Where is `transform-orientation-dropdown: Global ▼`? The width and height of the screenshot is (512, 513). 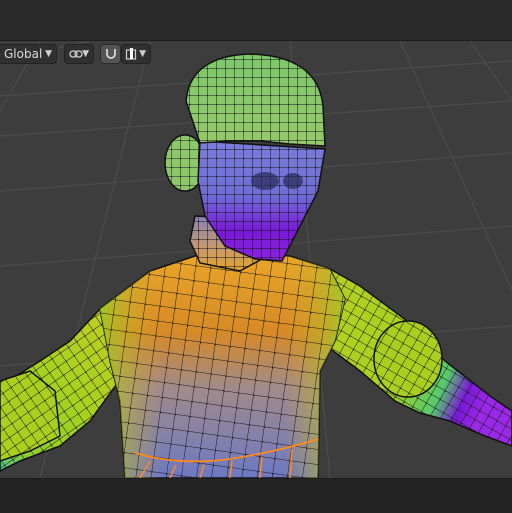
transform-orientation-dropdown: Global ▼ is located at coordinates (28, 54).